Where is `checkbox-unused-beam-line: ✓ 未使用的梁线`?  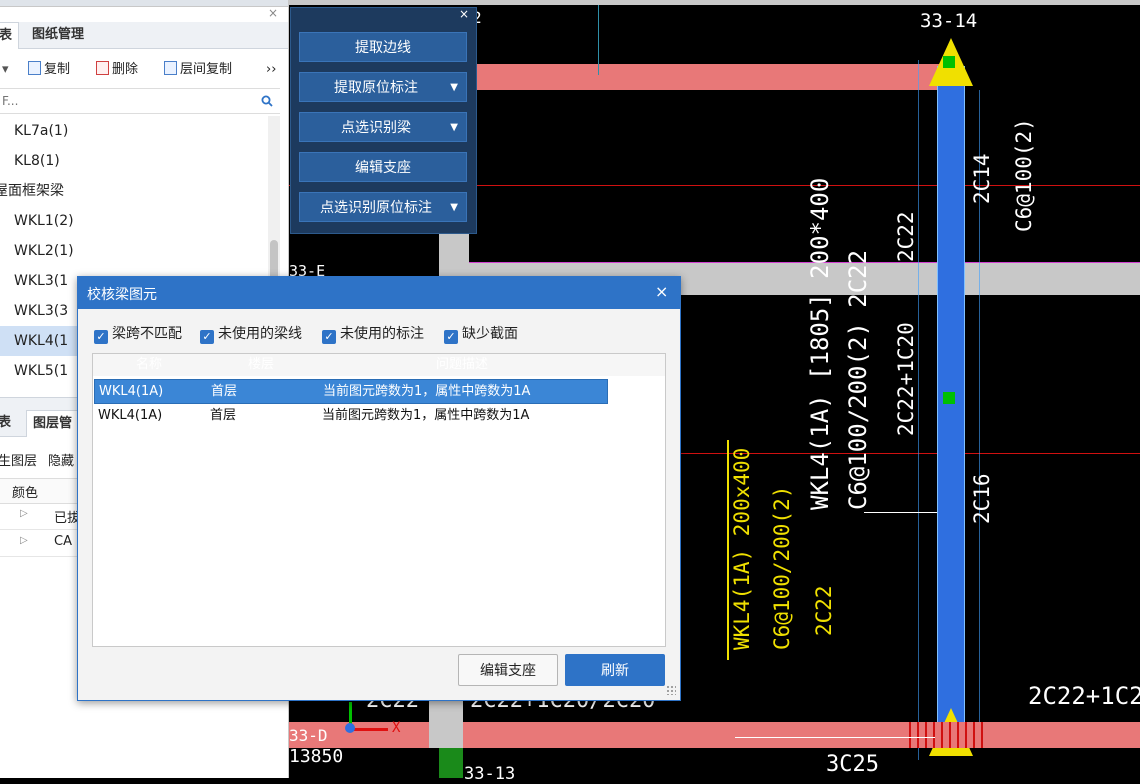
checkbox-unused-beam-line: ✓ 未使用的梁线 is located at coordinates (251, 334).